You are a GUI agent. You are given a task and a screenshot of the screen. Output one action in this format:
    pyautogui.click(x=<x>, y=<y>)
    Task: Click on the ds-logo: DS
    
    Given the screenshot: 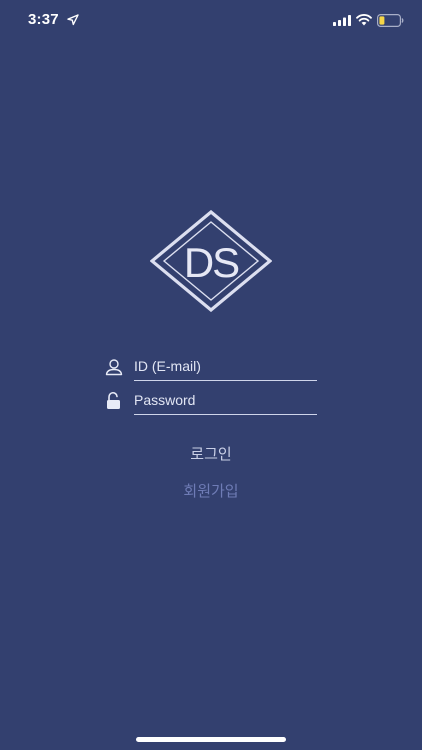 What is the action you would take?
    pyautogui.click(x=211, y=261)
    